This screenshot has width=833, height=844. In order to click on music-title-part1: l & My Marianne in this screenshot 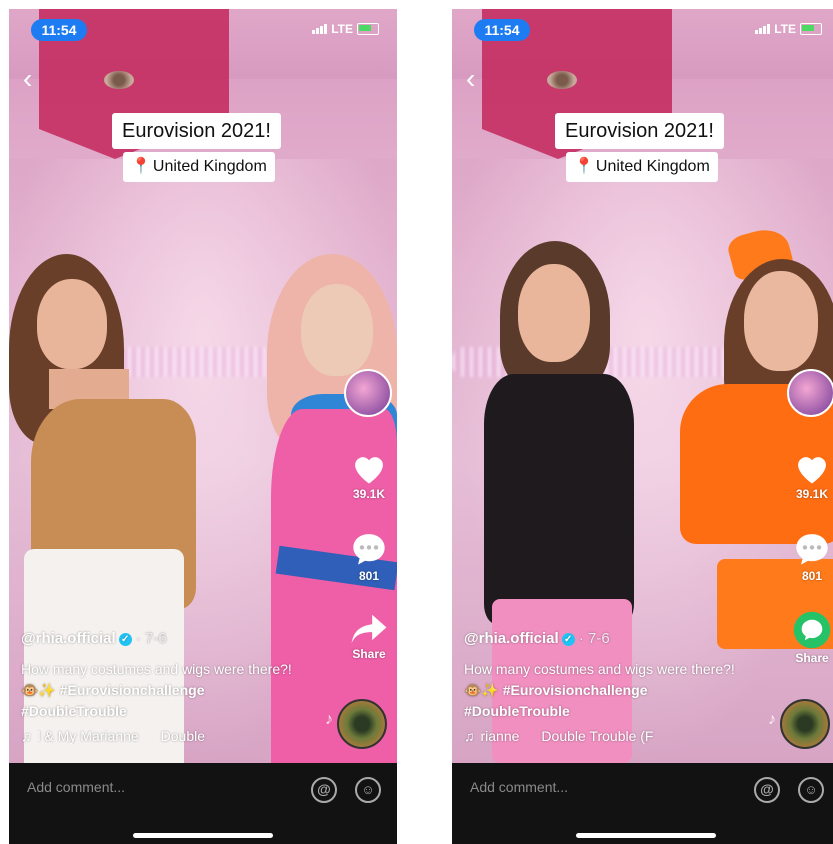, I will do `click(88, 736)`.